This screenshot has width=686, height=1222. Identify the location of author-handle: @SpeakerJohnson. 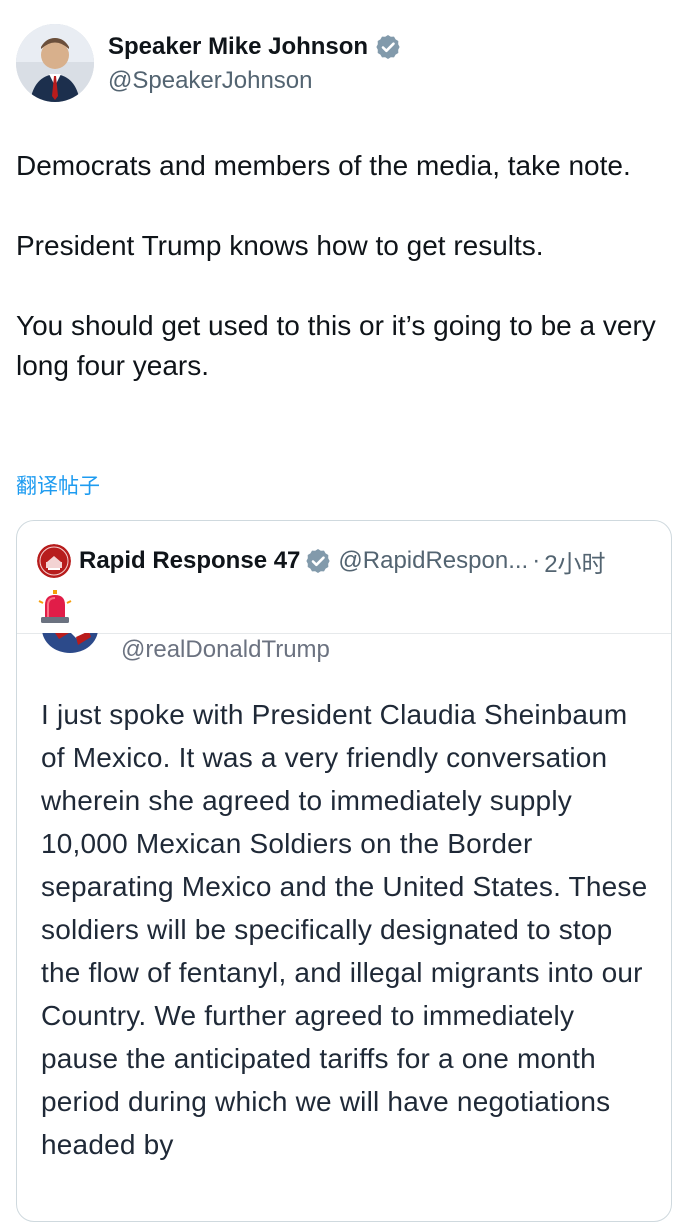
(210, 81).